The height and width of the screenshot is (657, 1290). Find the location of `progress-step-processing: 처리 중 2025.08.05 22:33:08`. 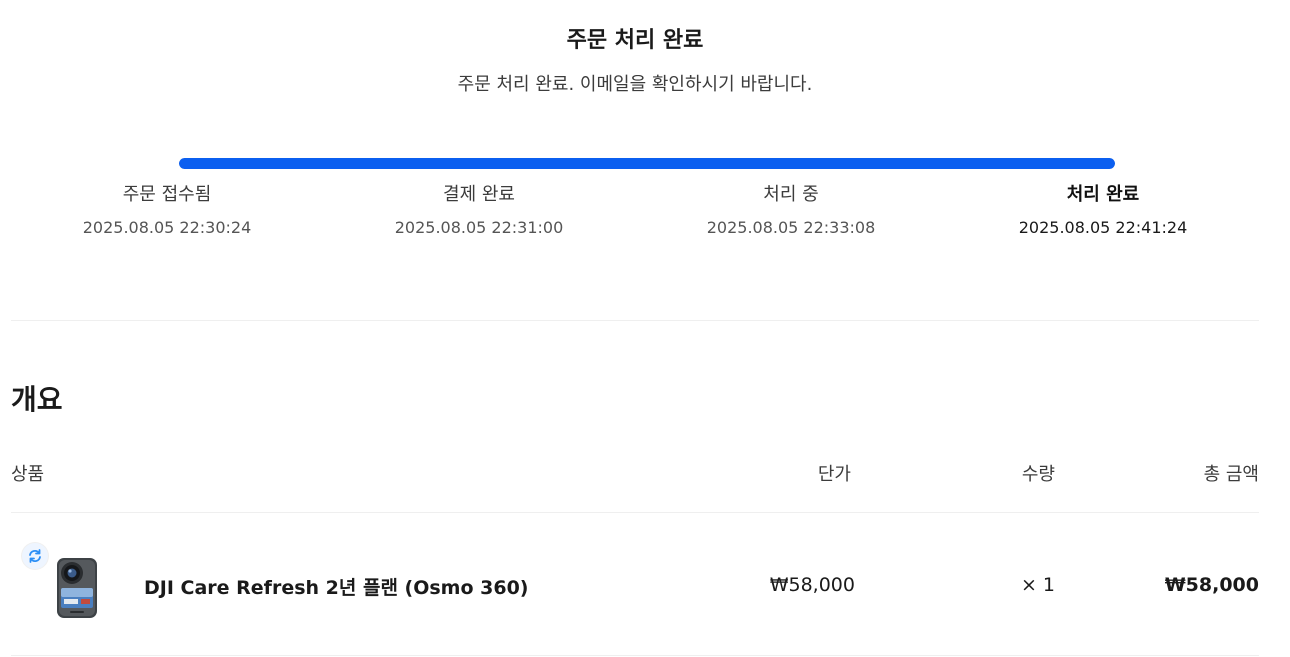

progress-step-processing: 처리 중 2025.08.05 22:33:08 is located at coordinates (791, 210).